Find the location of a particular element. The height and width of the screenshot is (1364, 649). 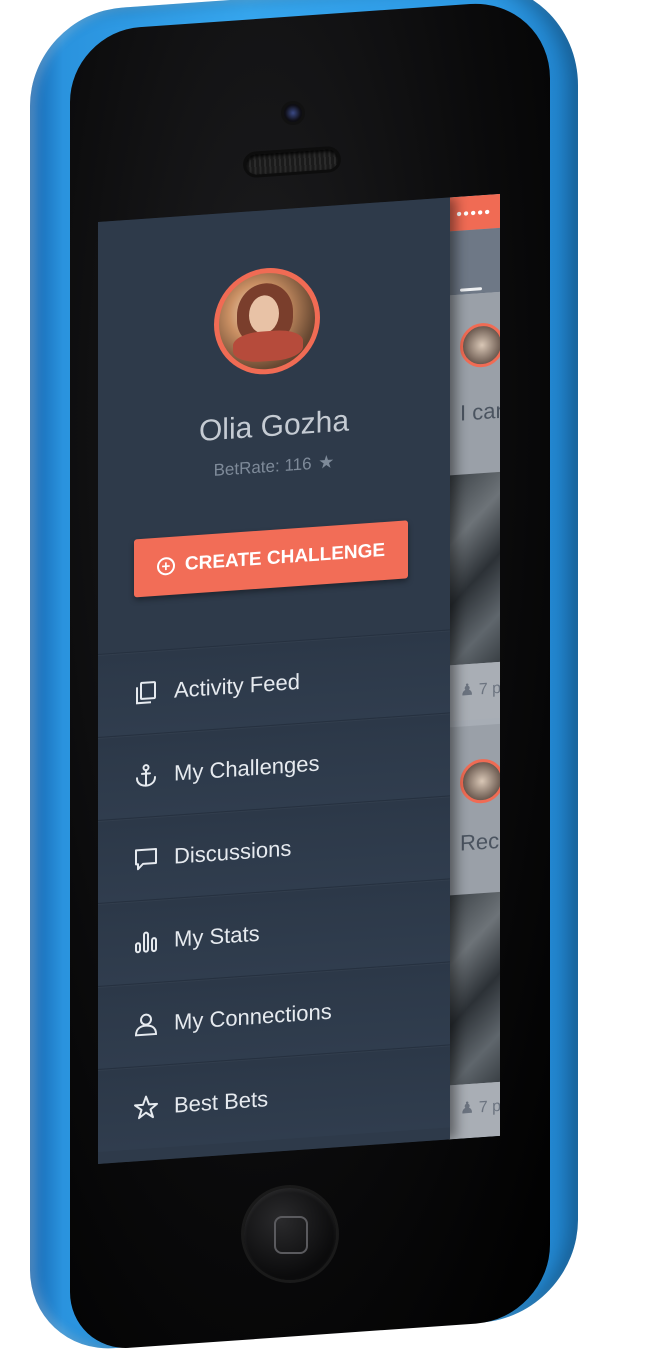

profile-avatar is located at coordinates (267, 321).